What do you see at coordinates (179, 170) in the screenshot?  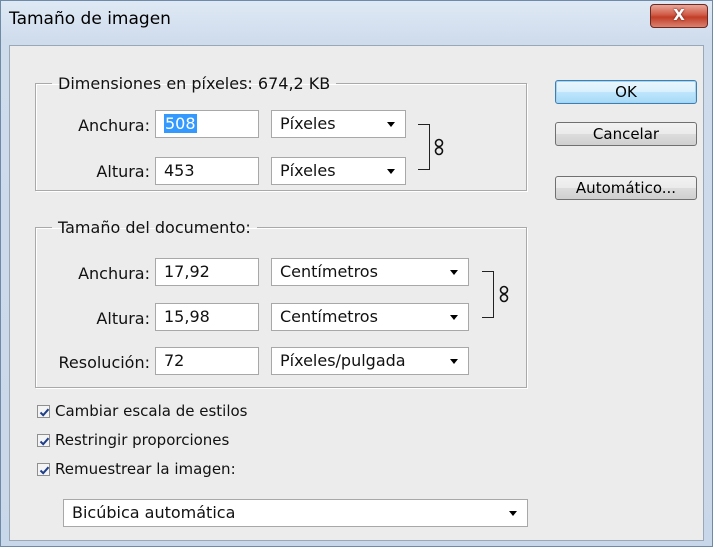 I see `pixel-height-value: 453` at bounding box center [179, 170].